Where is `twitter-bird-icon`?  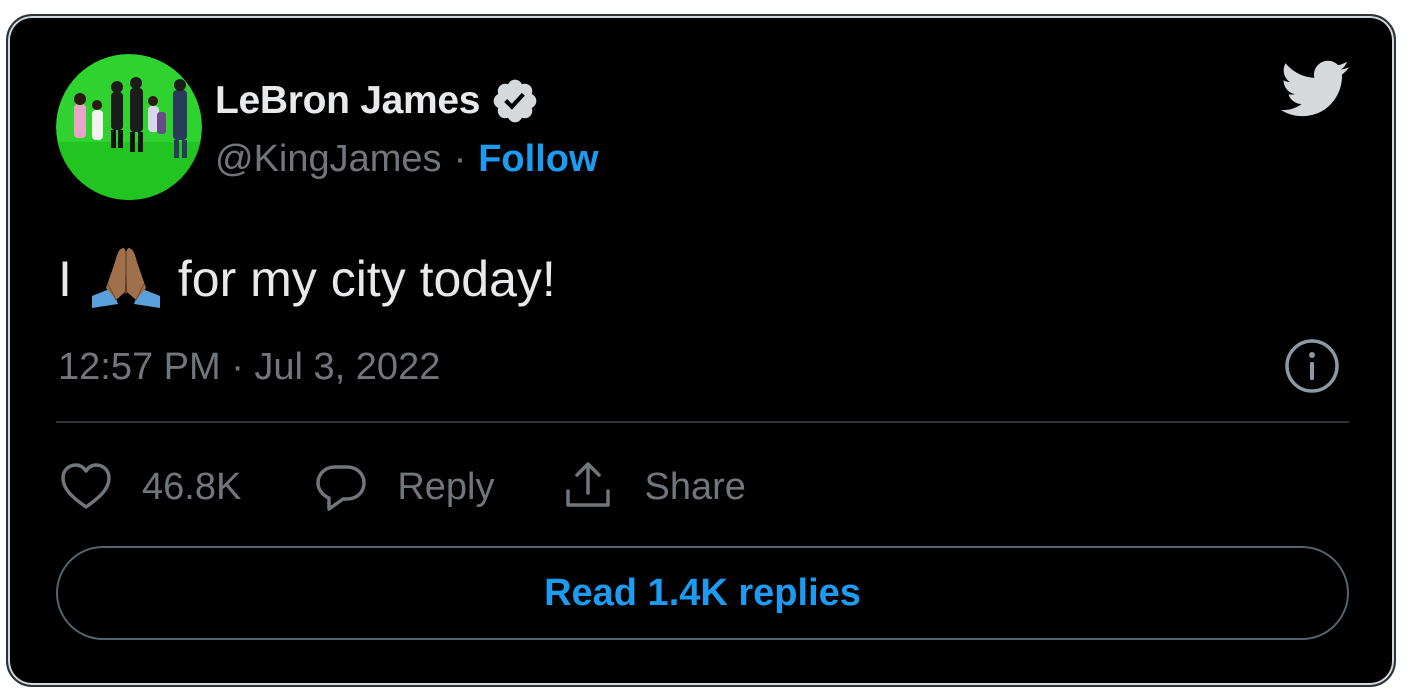
twitter-bird-icon is located at coordinates (1314, 90).